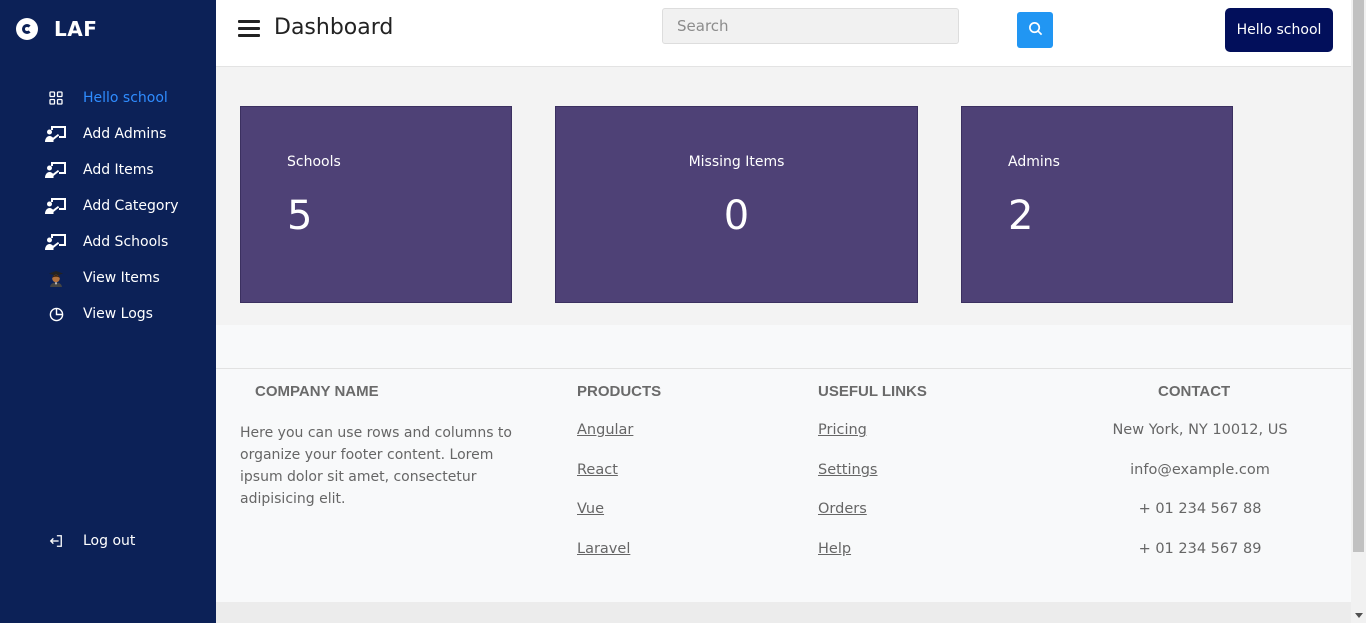 This screenshot has height=623, width=1366. I want to click on footer-link-help: Help, so click(834, 549).